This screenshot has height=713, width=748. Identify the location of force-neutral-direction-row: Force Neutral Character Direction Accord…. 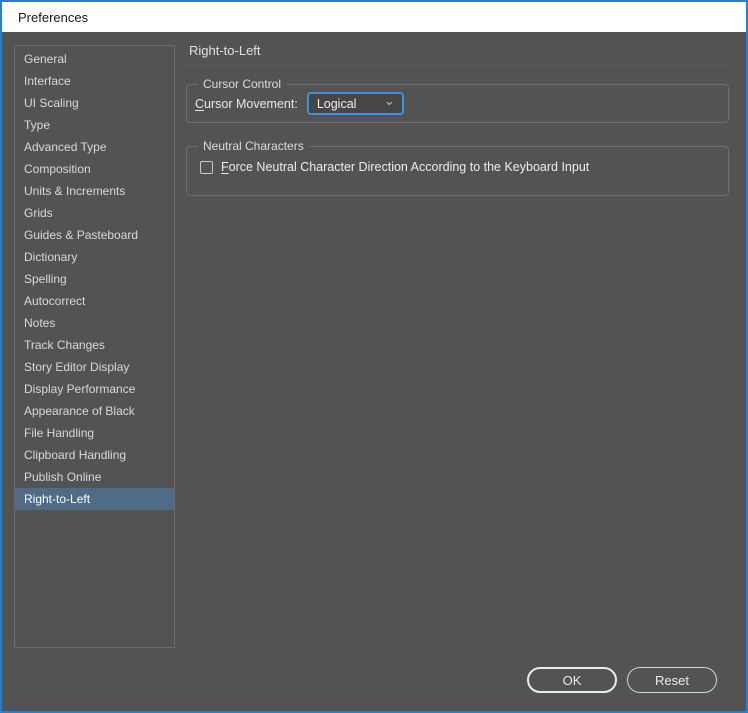
(394, 167).